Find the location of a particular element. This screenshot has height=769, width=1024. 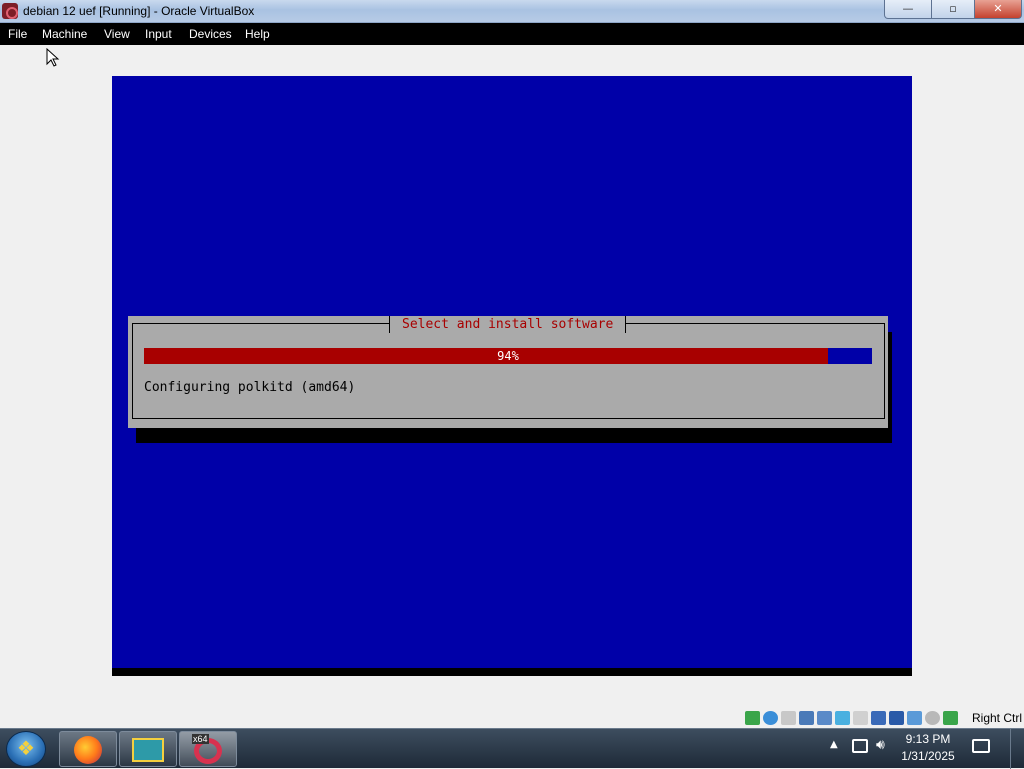

volume-icon: 🔊︎ is located at coordinates (880, 745).